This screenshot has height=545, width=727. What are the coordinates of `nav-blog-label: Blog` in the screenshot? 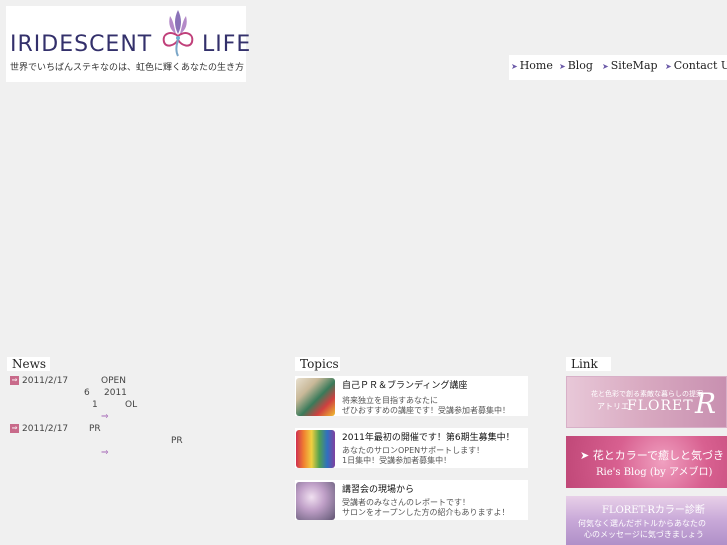 It's located at (580, 65).